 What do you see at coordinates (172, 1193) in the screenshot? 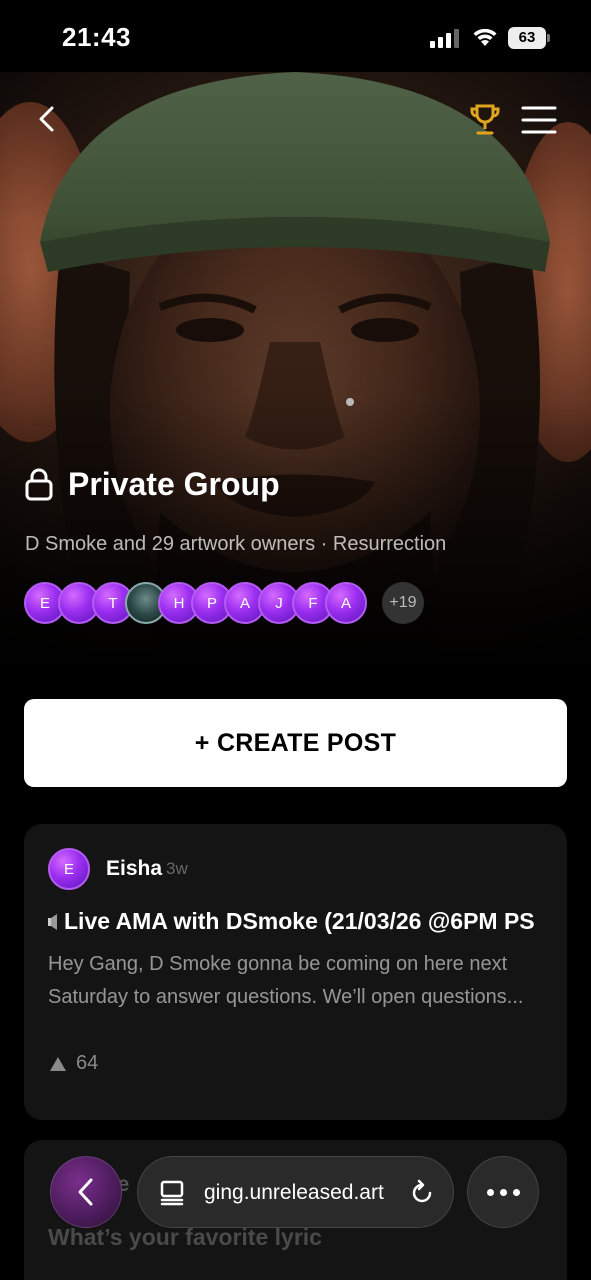
I see `tabs-icon` at bounding box center [172, 1193].